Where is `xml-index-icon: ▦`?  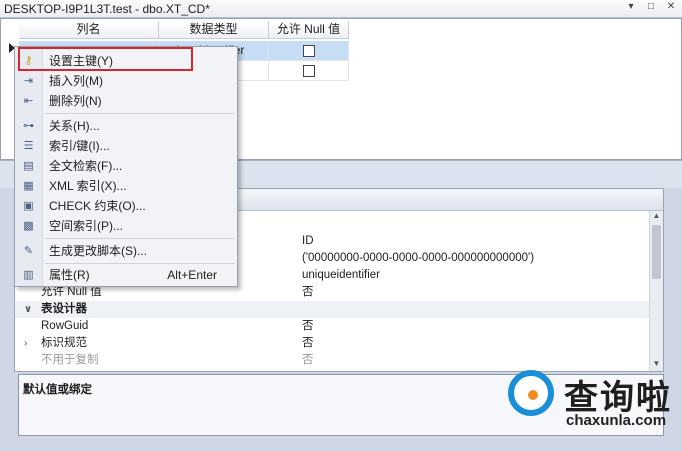
xml-index-icon: ▦ is located at coordinates (28, 186).